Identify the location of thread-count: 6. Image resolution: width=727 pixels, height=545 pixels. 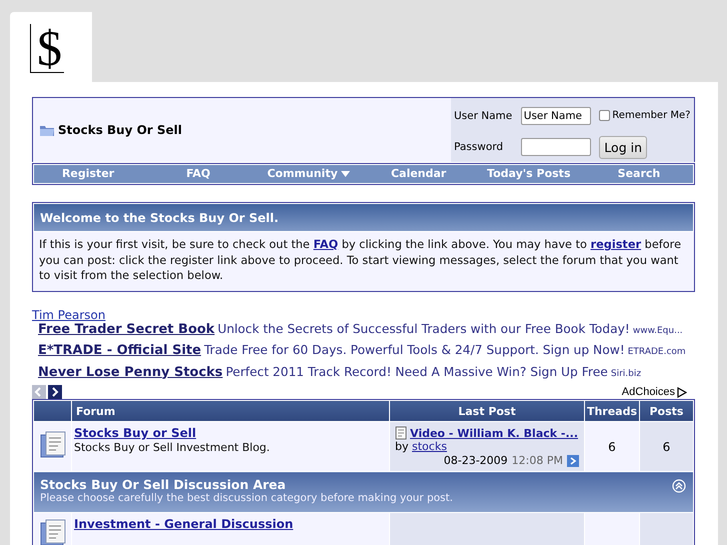
(612, 447).